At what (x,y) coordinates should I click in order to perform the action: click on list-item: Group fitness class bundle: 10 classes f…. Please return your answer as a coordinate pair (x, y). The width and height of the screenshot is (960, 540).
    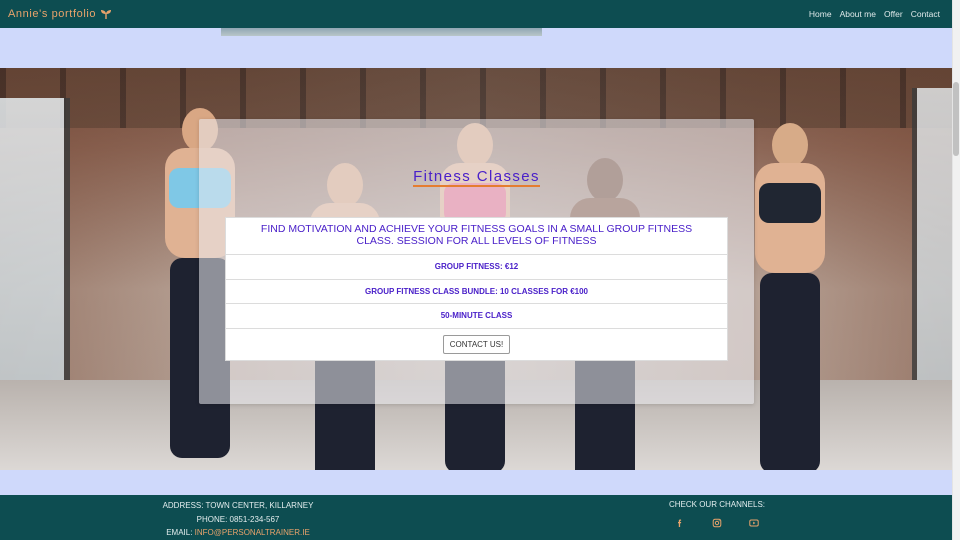
    Looking at the image, I should click on (476, 292).